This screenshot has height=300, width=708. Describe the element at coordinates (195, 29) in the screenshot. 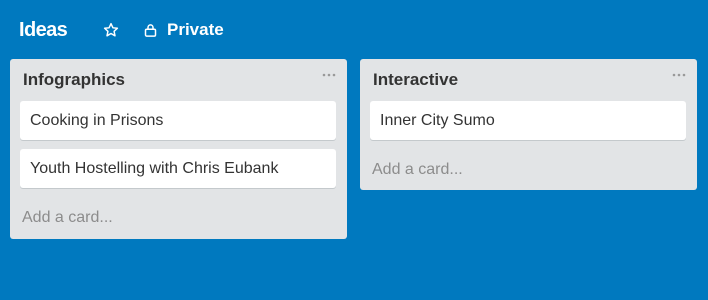

I see `privacy-label: Private` at that location.